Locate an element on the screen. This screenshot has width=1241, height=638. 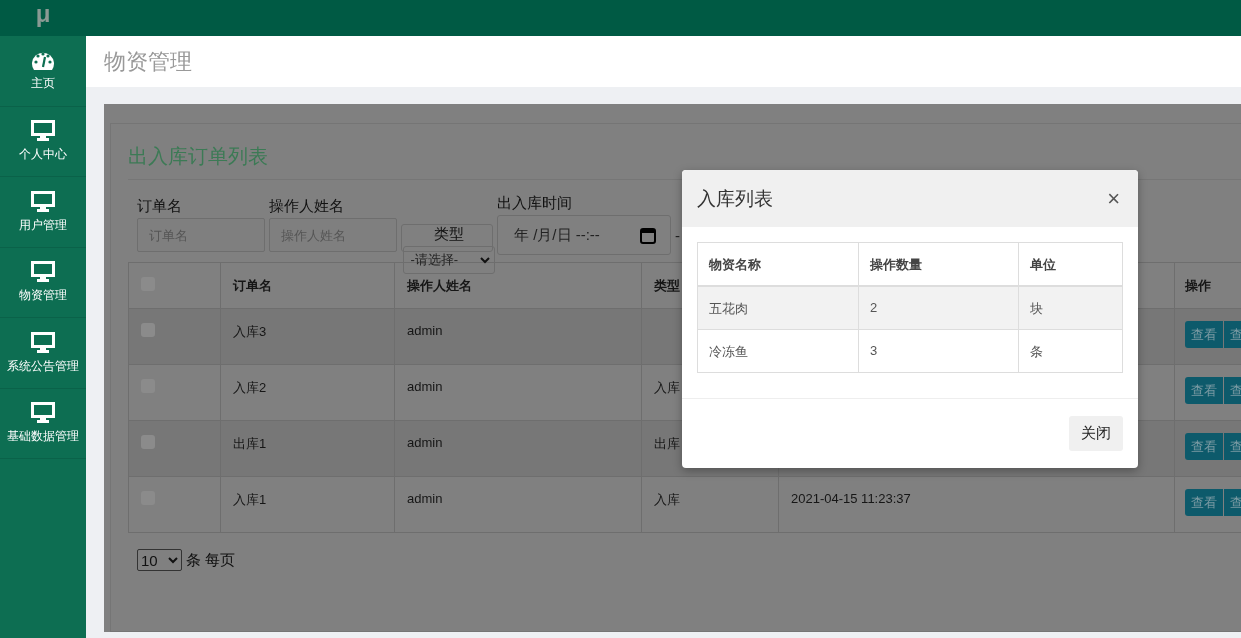
table-cell: 出库 is located at coordinates (667, 443).